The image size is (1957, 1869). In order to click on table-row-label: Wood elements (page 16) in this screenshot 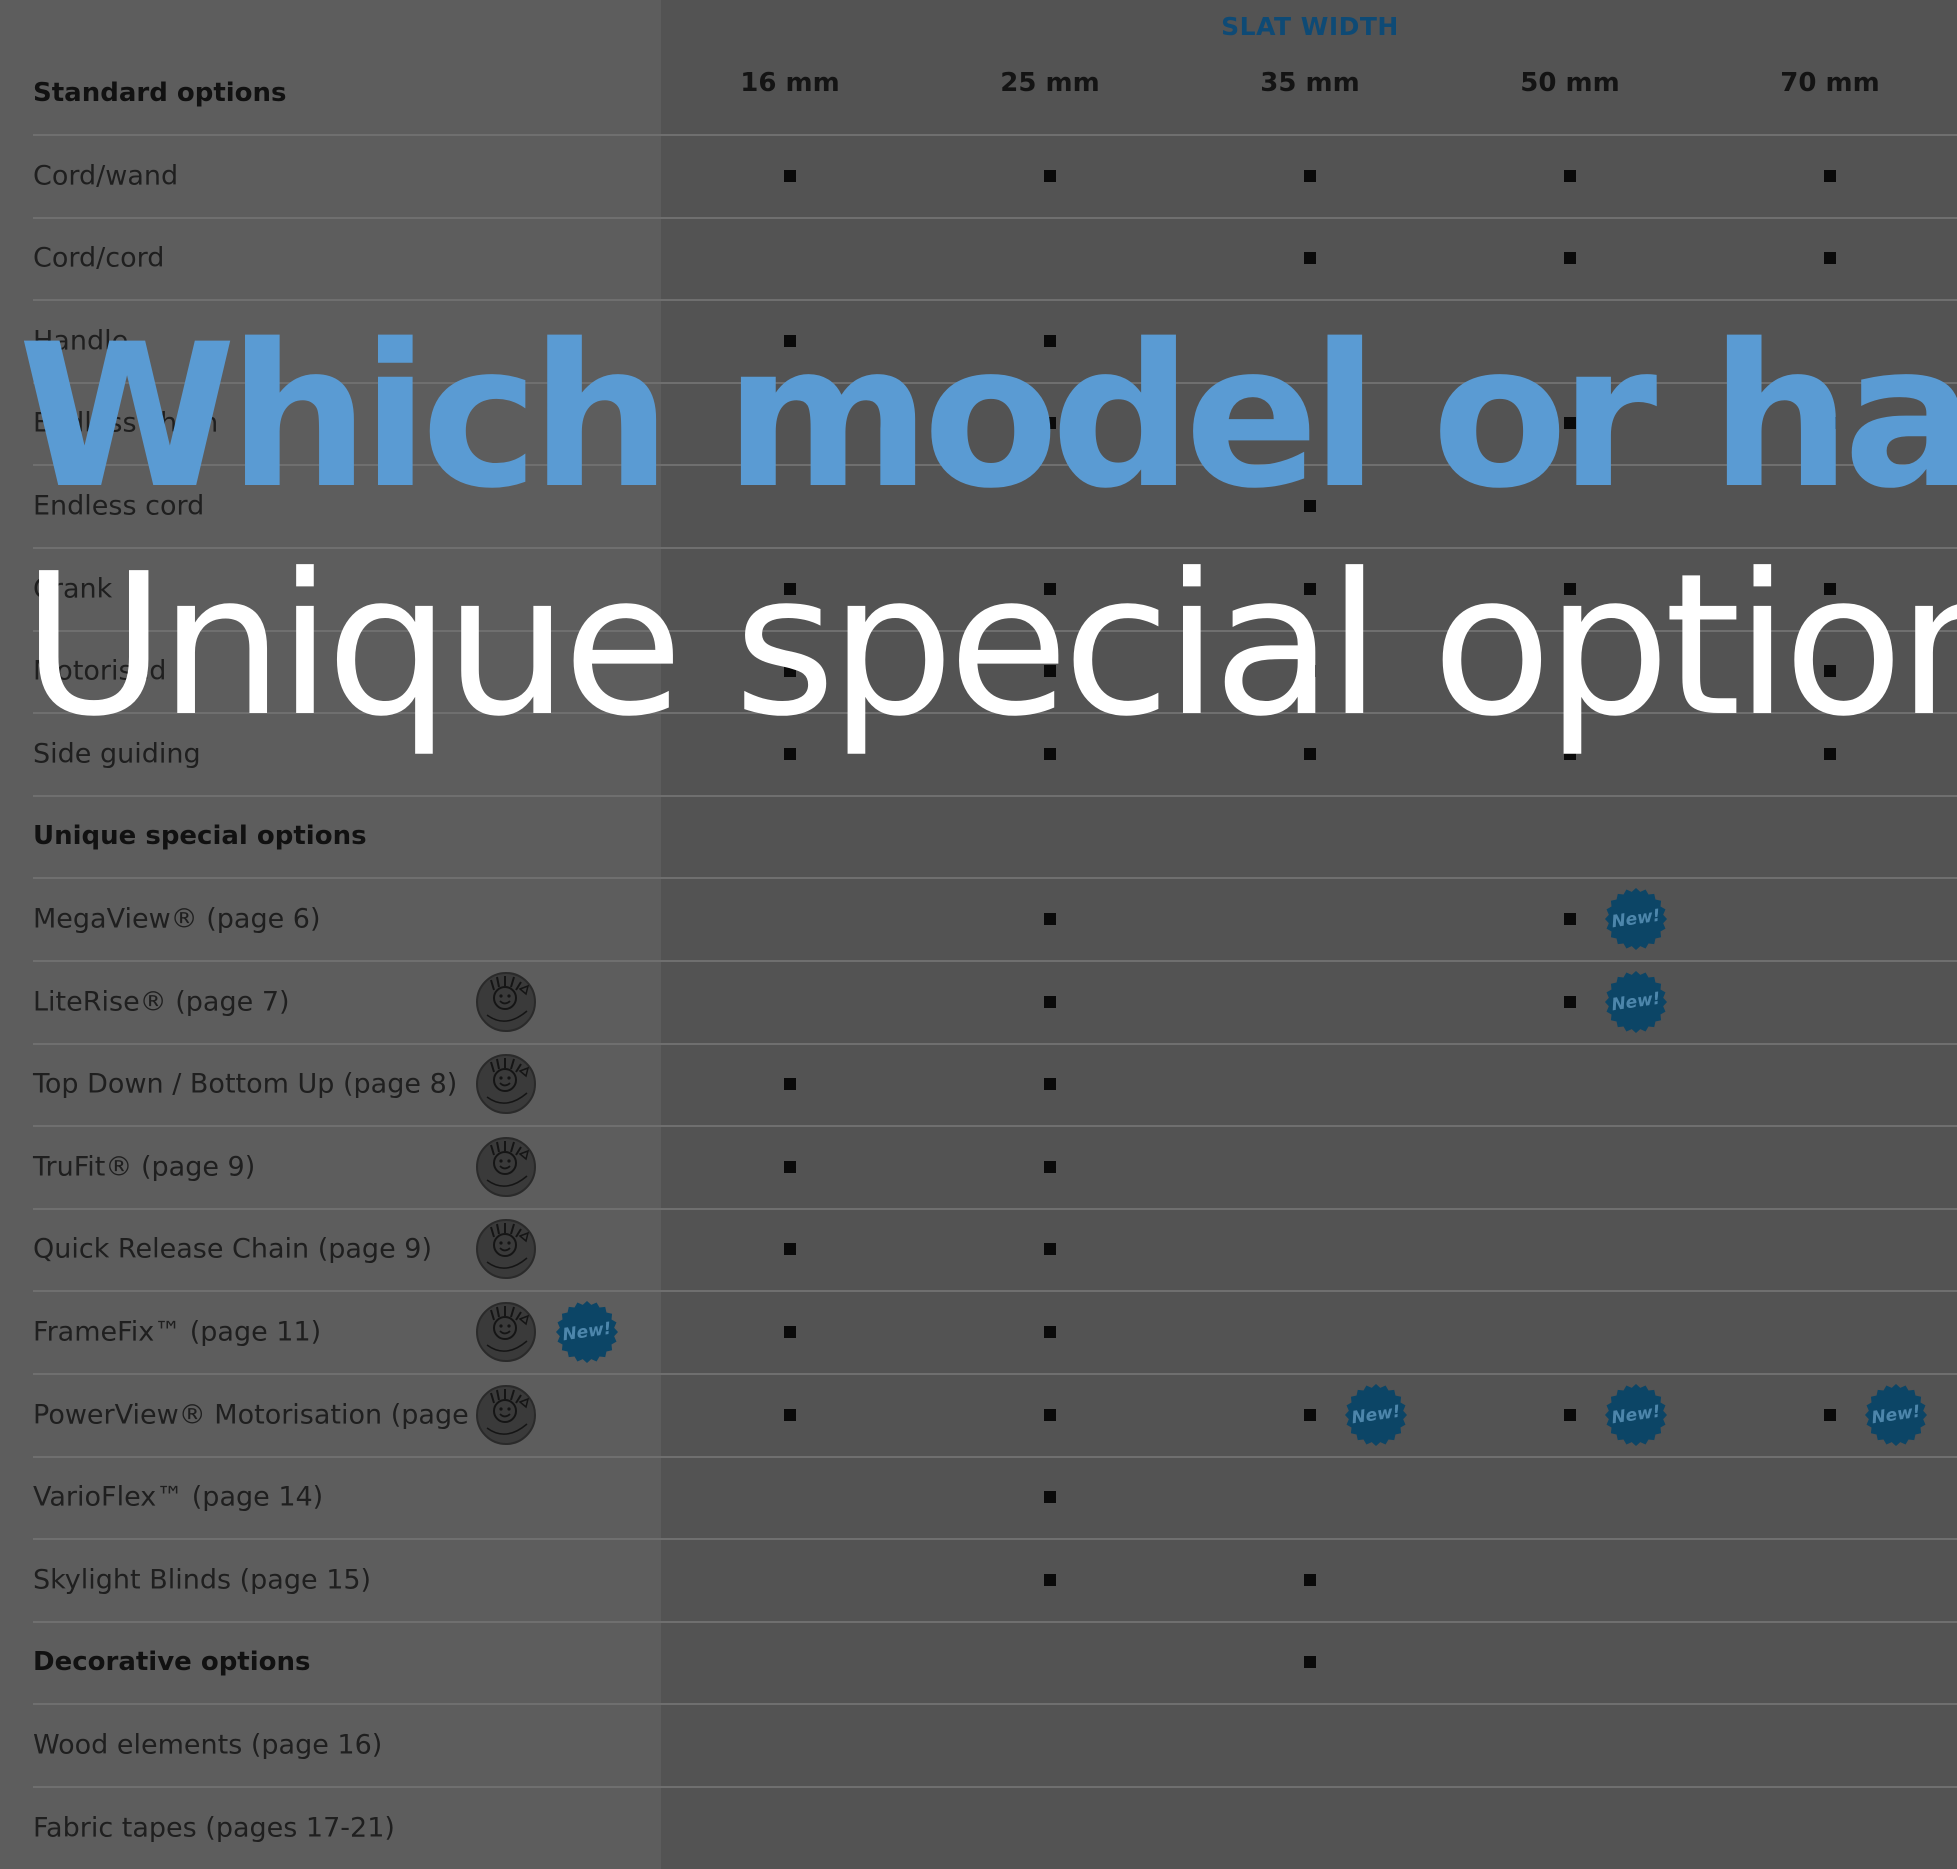, I will do `click(208, 1745)`.